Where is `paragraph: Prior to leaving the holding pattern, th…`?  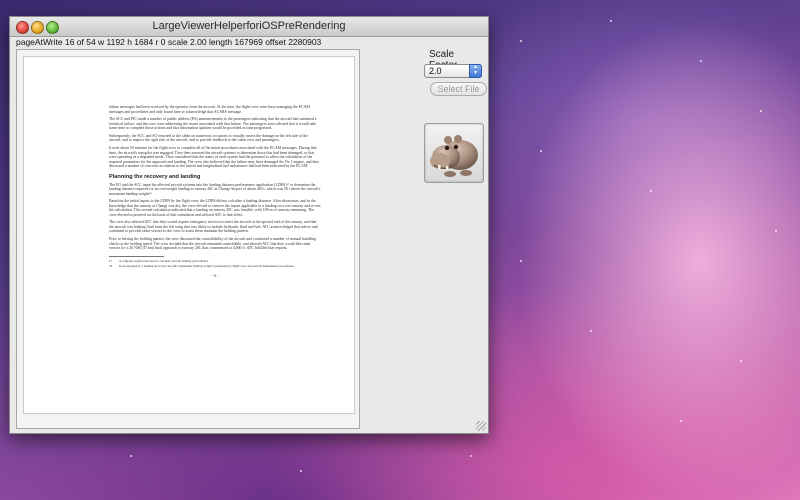 paragraph: Prior to leaving the holding pattern, th… is located at coordinates (212, 244).